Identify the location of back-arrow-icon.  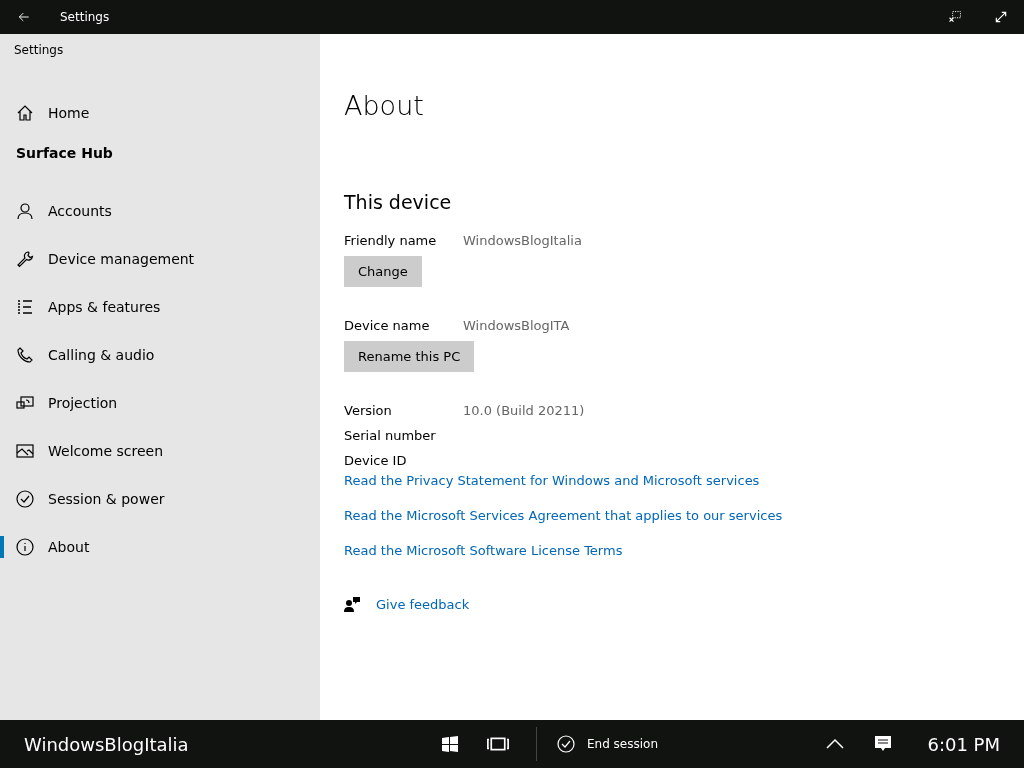
(24, 17).